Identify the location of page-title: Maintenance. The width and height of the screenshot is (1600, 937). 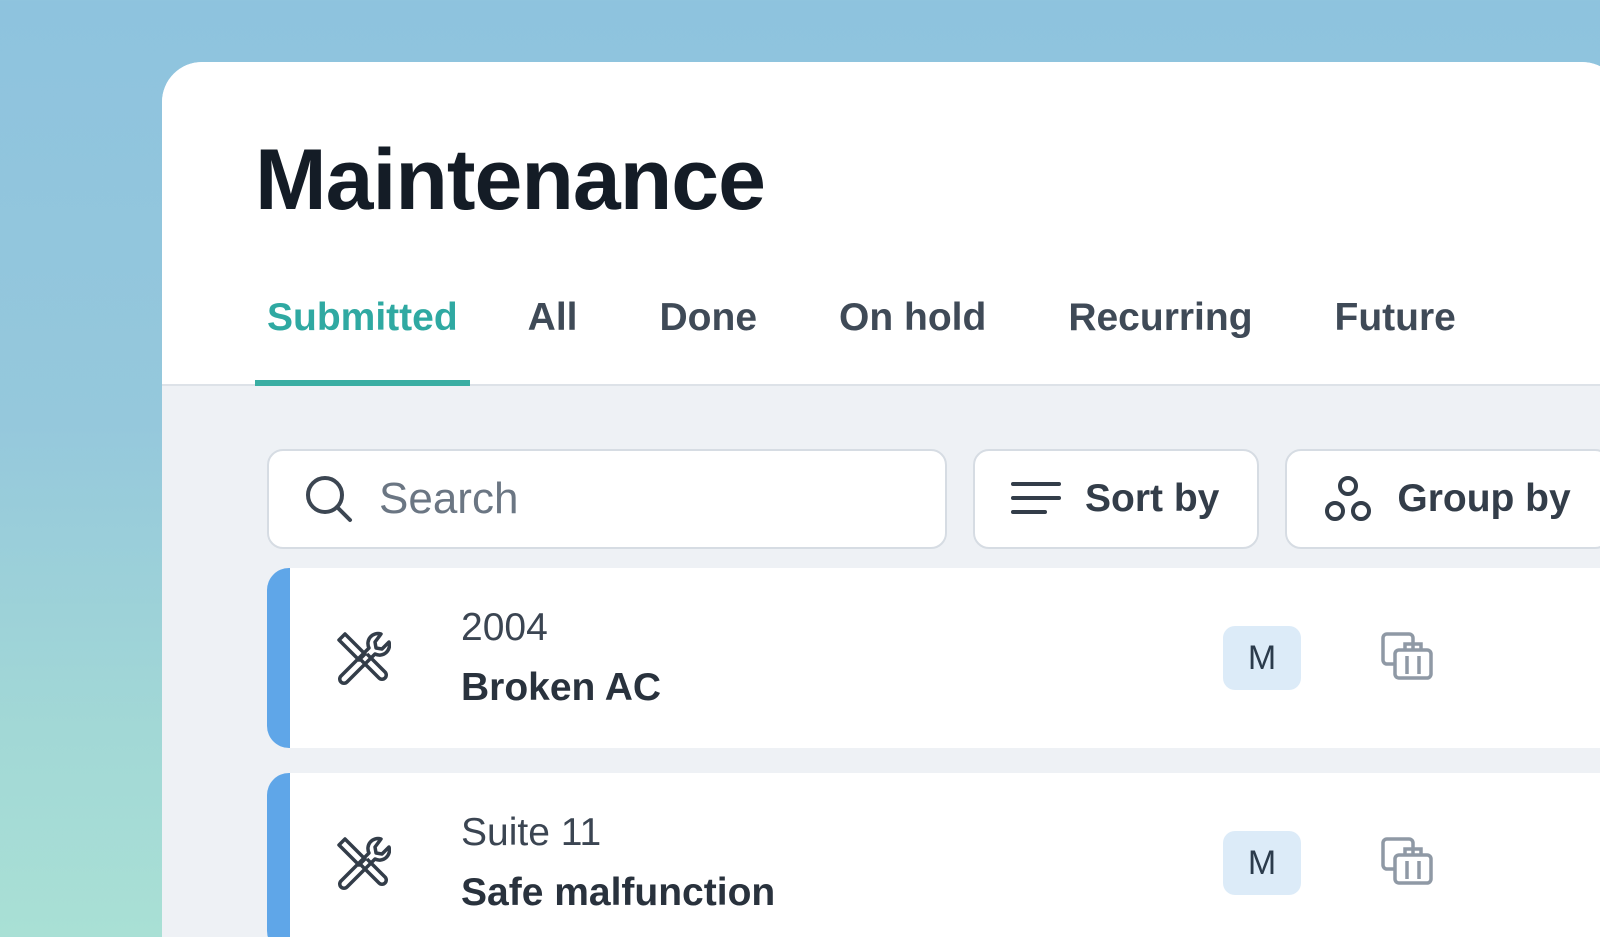
(510, 180).